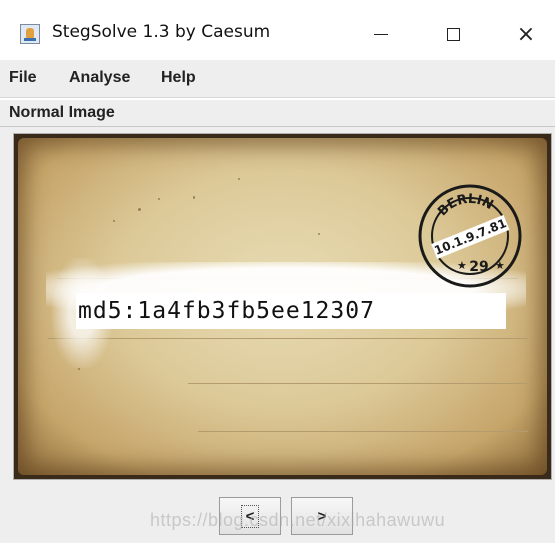 The width and height of the screenshot is (555, 543). What do you see at coordinates (478, 267) in the screenshot?
I see `postmark-code: 29` at bounding box center [478, 267].